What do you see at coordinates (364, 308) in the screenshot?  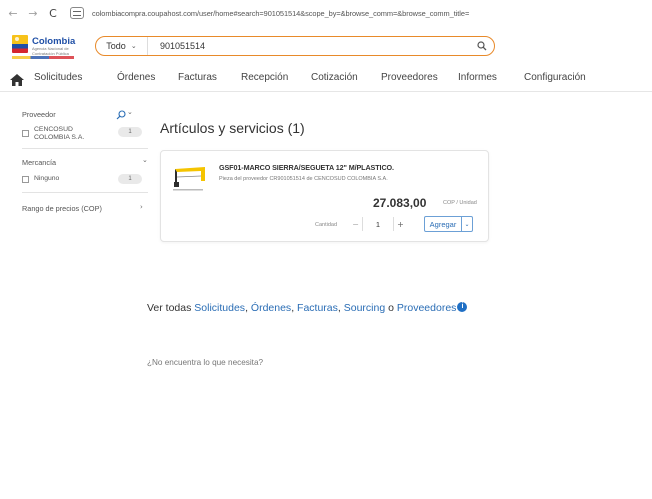 I see `link-sourcing: Sourcing` at bounding box center [364, 308].